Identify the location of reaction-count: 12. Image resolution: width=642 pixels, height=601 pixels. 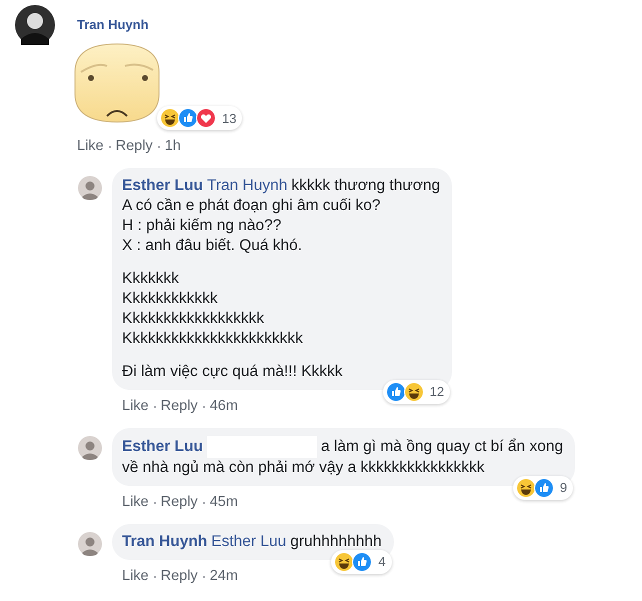
(437, 392).